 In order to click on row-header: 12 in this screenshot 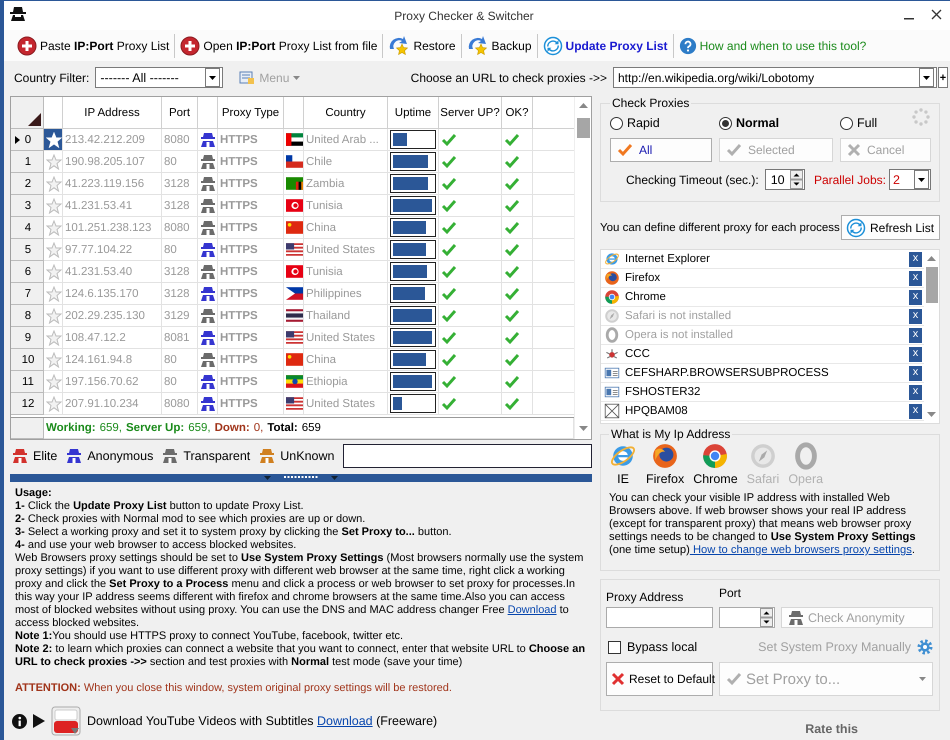, I will do `click(27, 404)`.